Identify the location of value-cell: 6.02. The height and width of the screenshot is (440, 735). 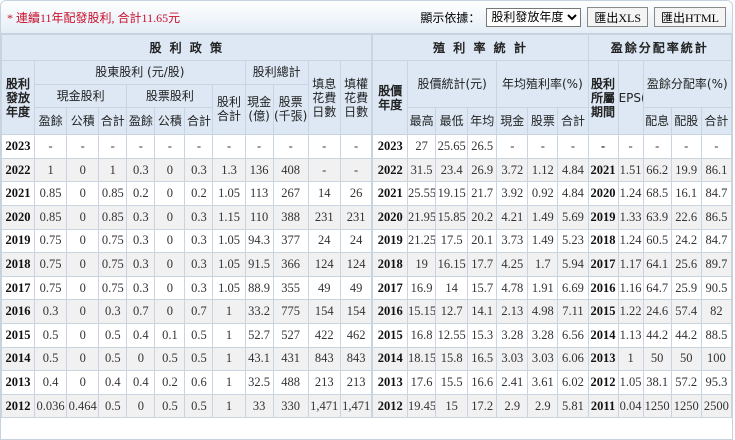
(573, 382).